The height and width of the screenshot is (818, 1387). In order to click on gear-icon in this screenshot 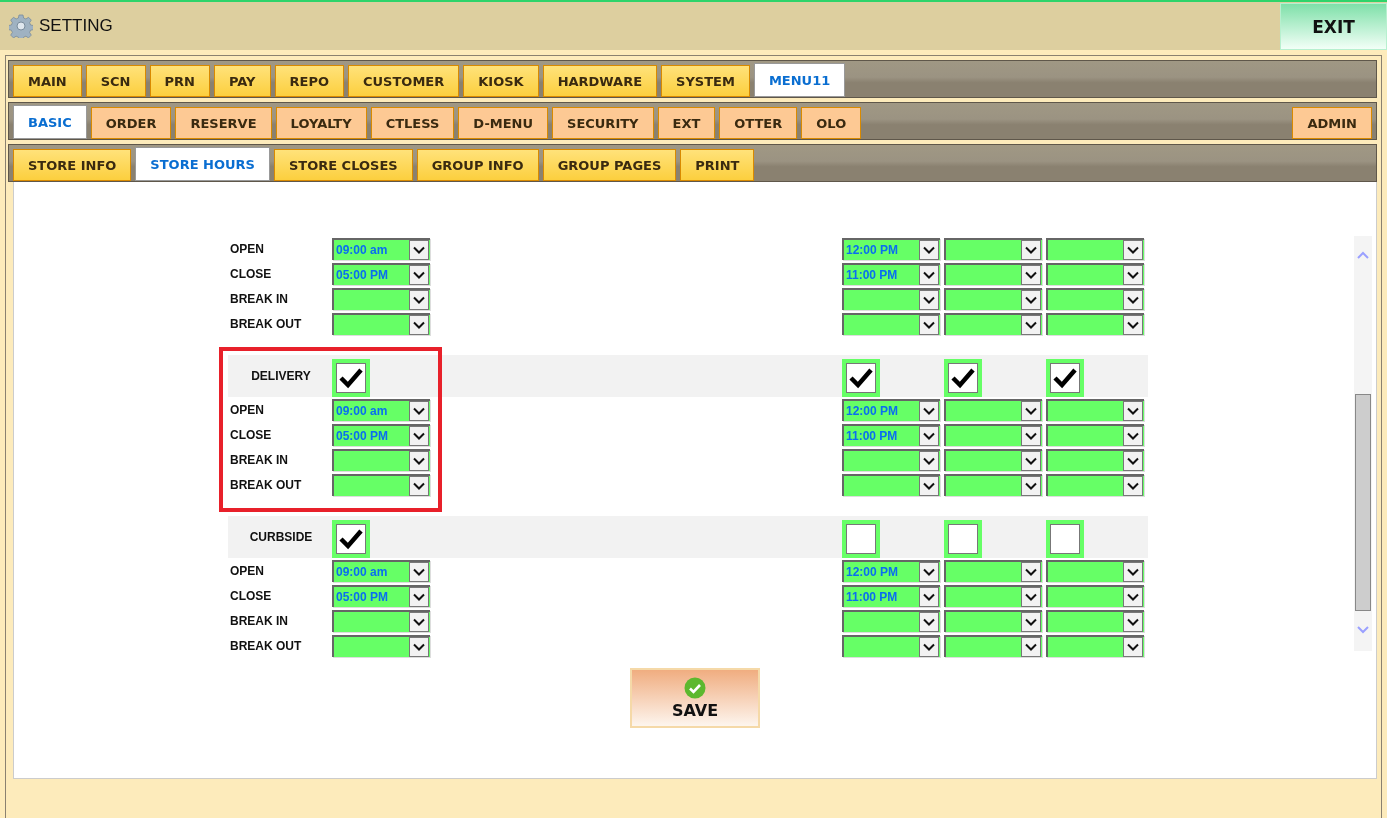, I will do `click(21, 26)`.